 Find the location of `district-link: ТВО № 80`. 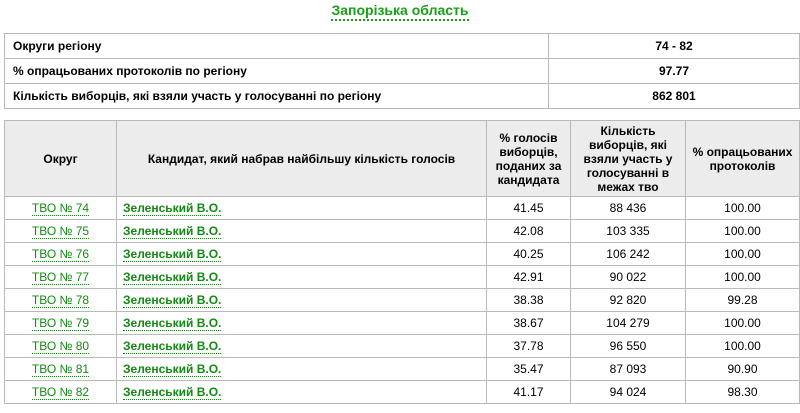

district-link: ТВО № 80 is located at coordinates (60, 346).